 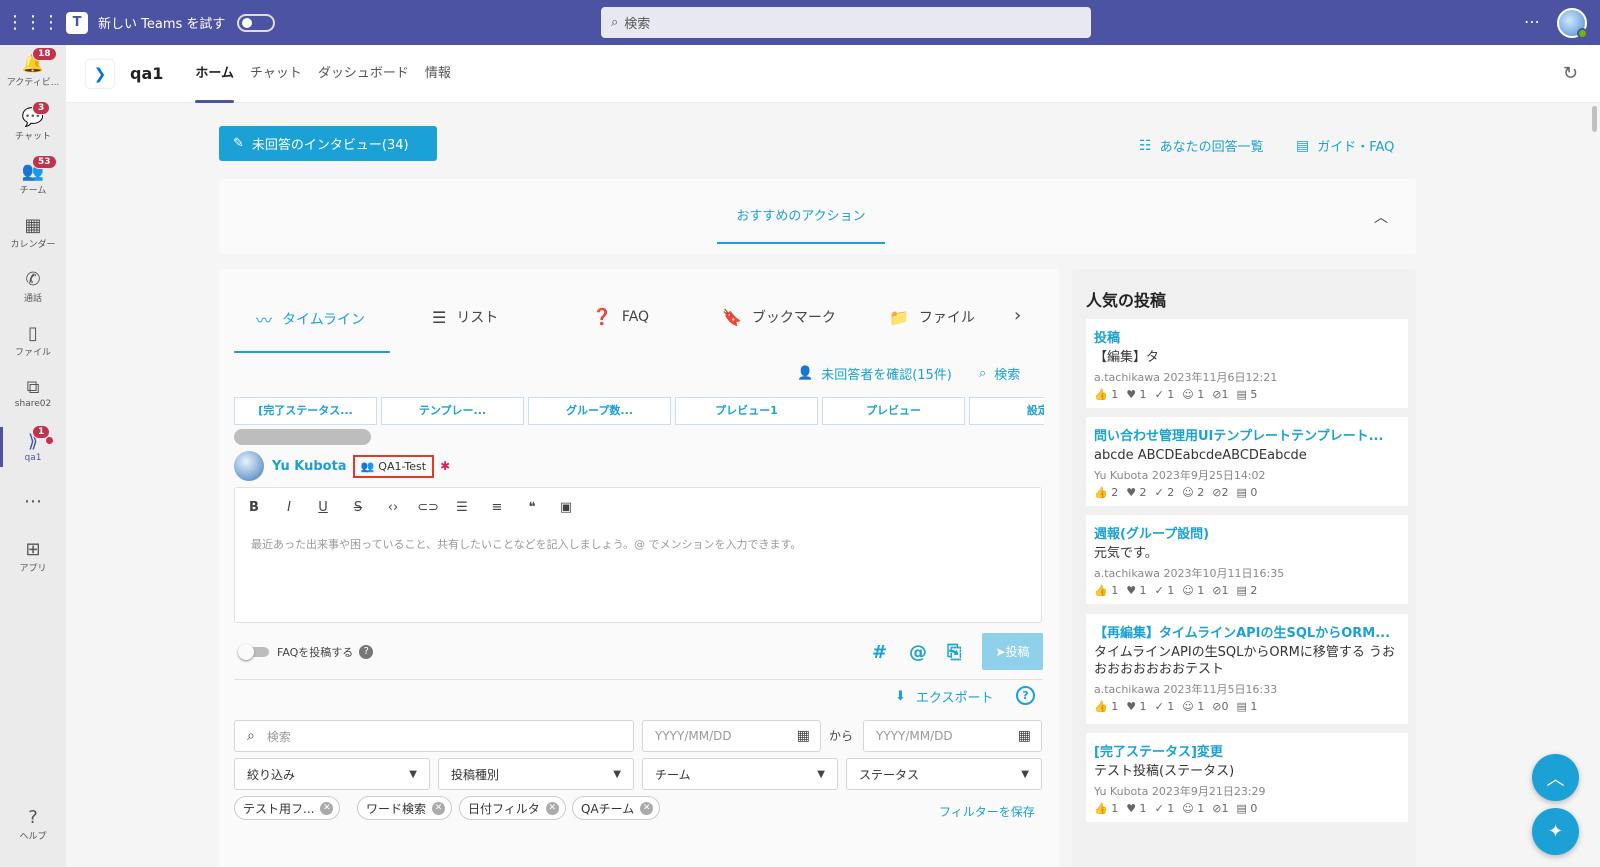 What do you see at coordinates (1345, 146) in the screenshot?
I see `guide-faq-link: ▤ ガイド・FAQ` at bounding box center [1345, 146].